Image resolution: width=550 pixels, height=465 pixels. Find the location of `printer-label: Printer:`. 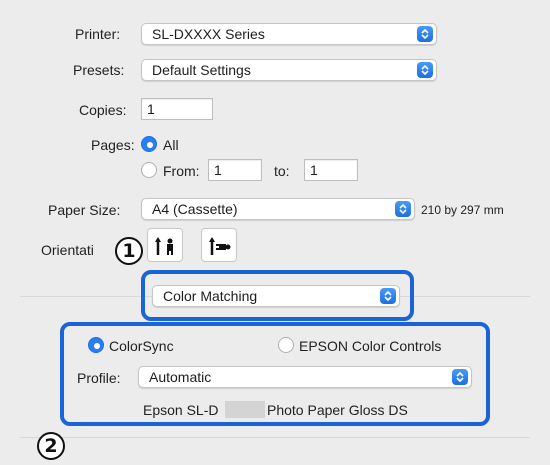

printer-label: Printer: is located at coordinates (98, 34).